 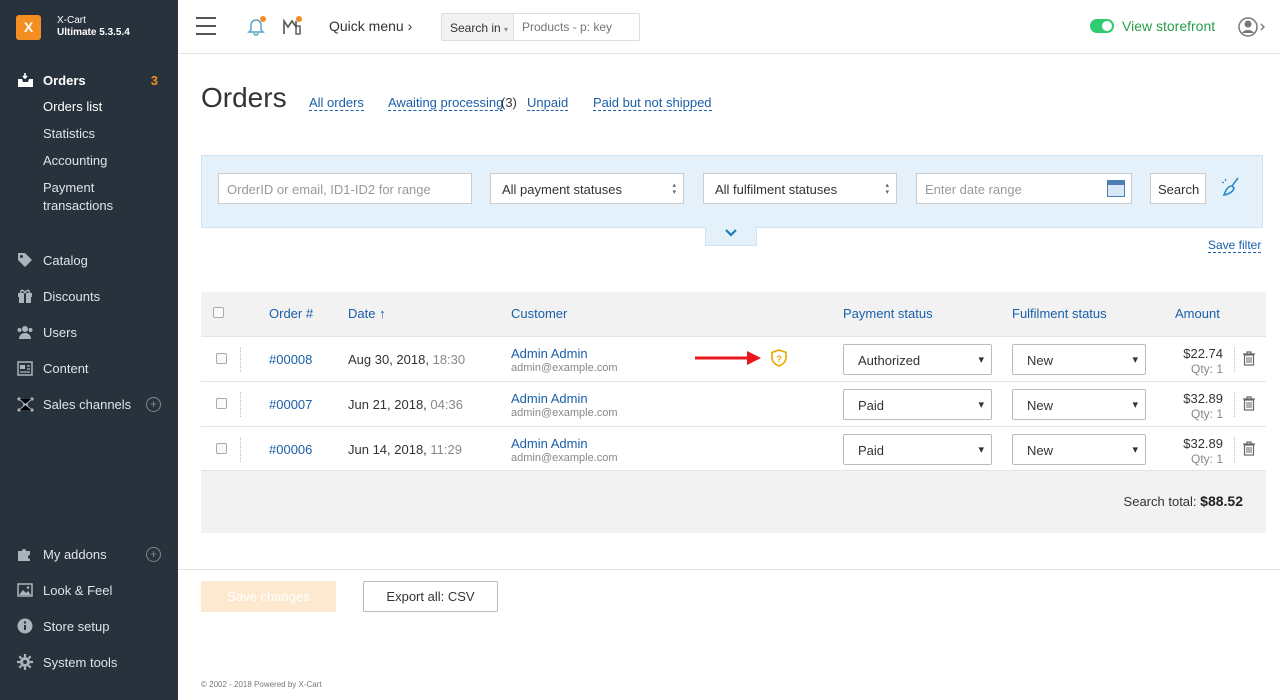 What do you see at coordinates (268, 596) in the screenshot?
I see `save-changes-button: Save changes` at bounding box center [268, 596].